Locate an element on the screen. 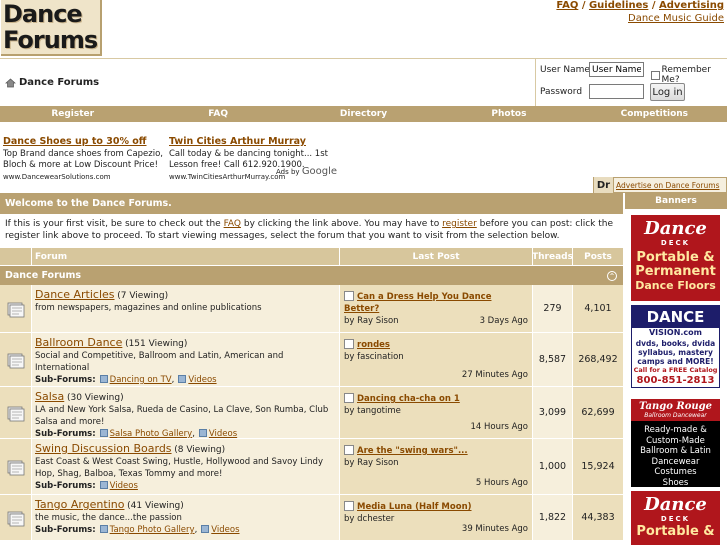  password-label: Password is located at coordinates (561, 92).